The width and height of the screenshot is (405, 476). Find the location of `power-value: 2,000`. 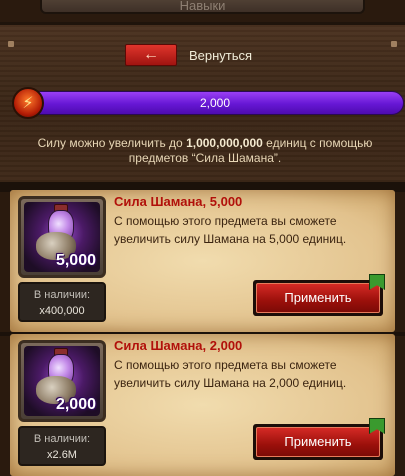

power-value: 2,000 is located at coordinates (215, 103).